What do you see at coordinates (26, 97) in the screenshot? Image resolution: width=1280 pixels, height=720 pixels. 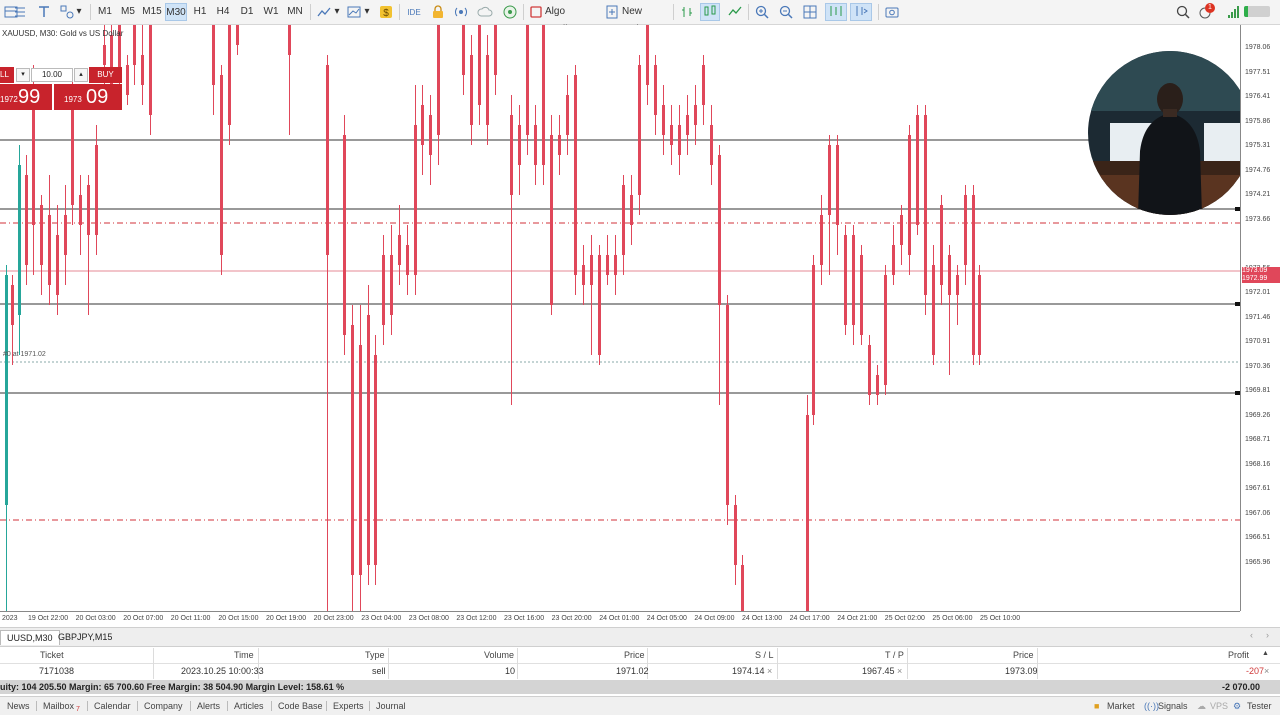 I see `sell-price-box: 1972 99` at bounding box center [26, 97].